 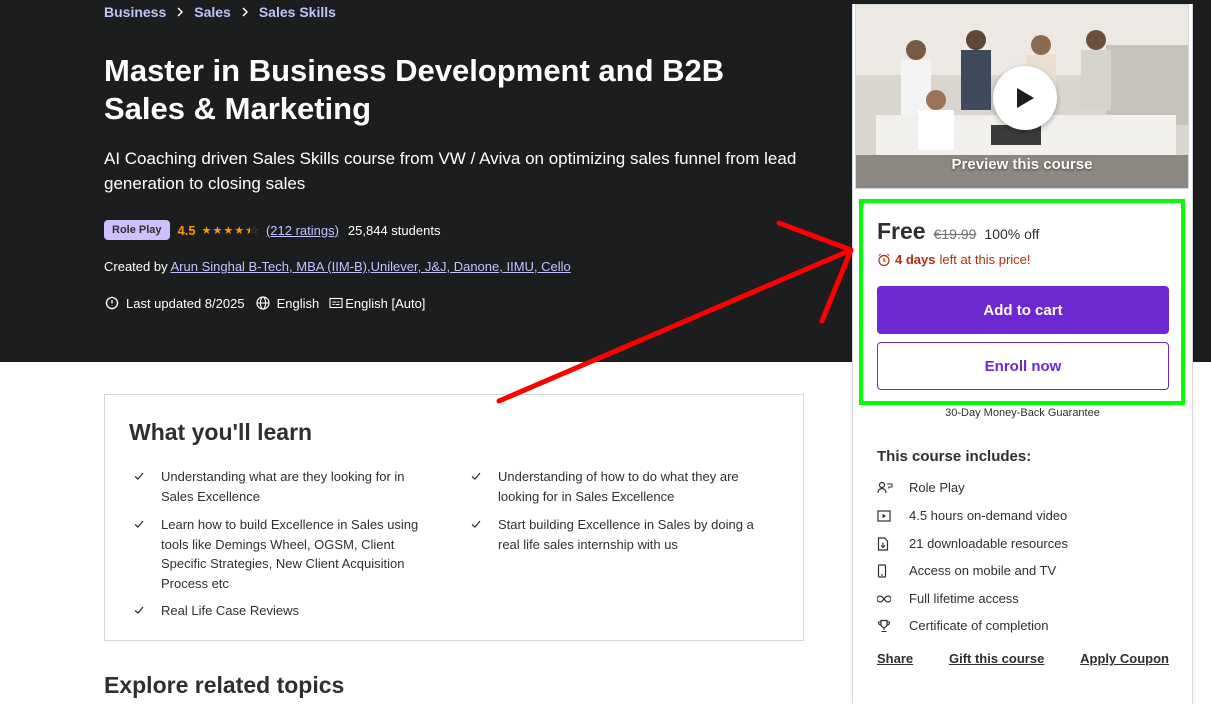 I want to click on include-item: Certificate of completion, so click(x=962, y=625).